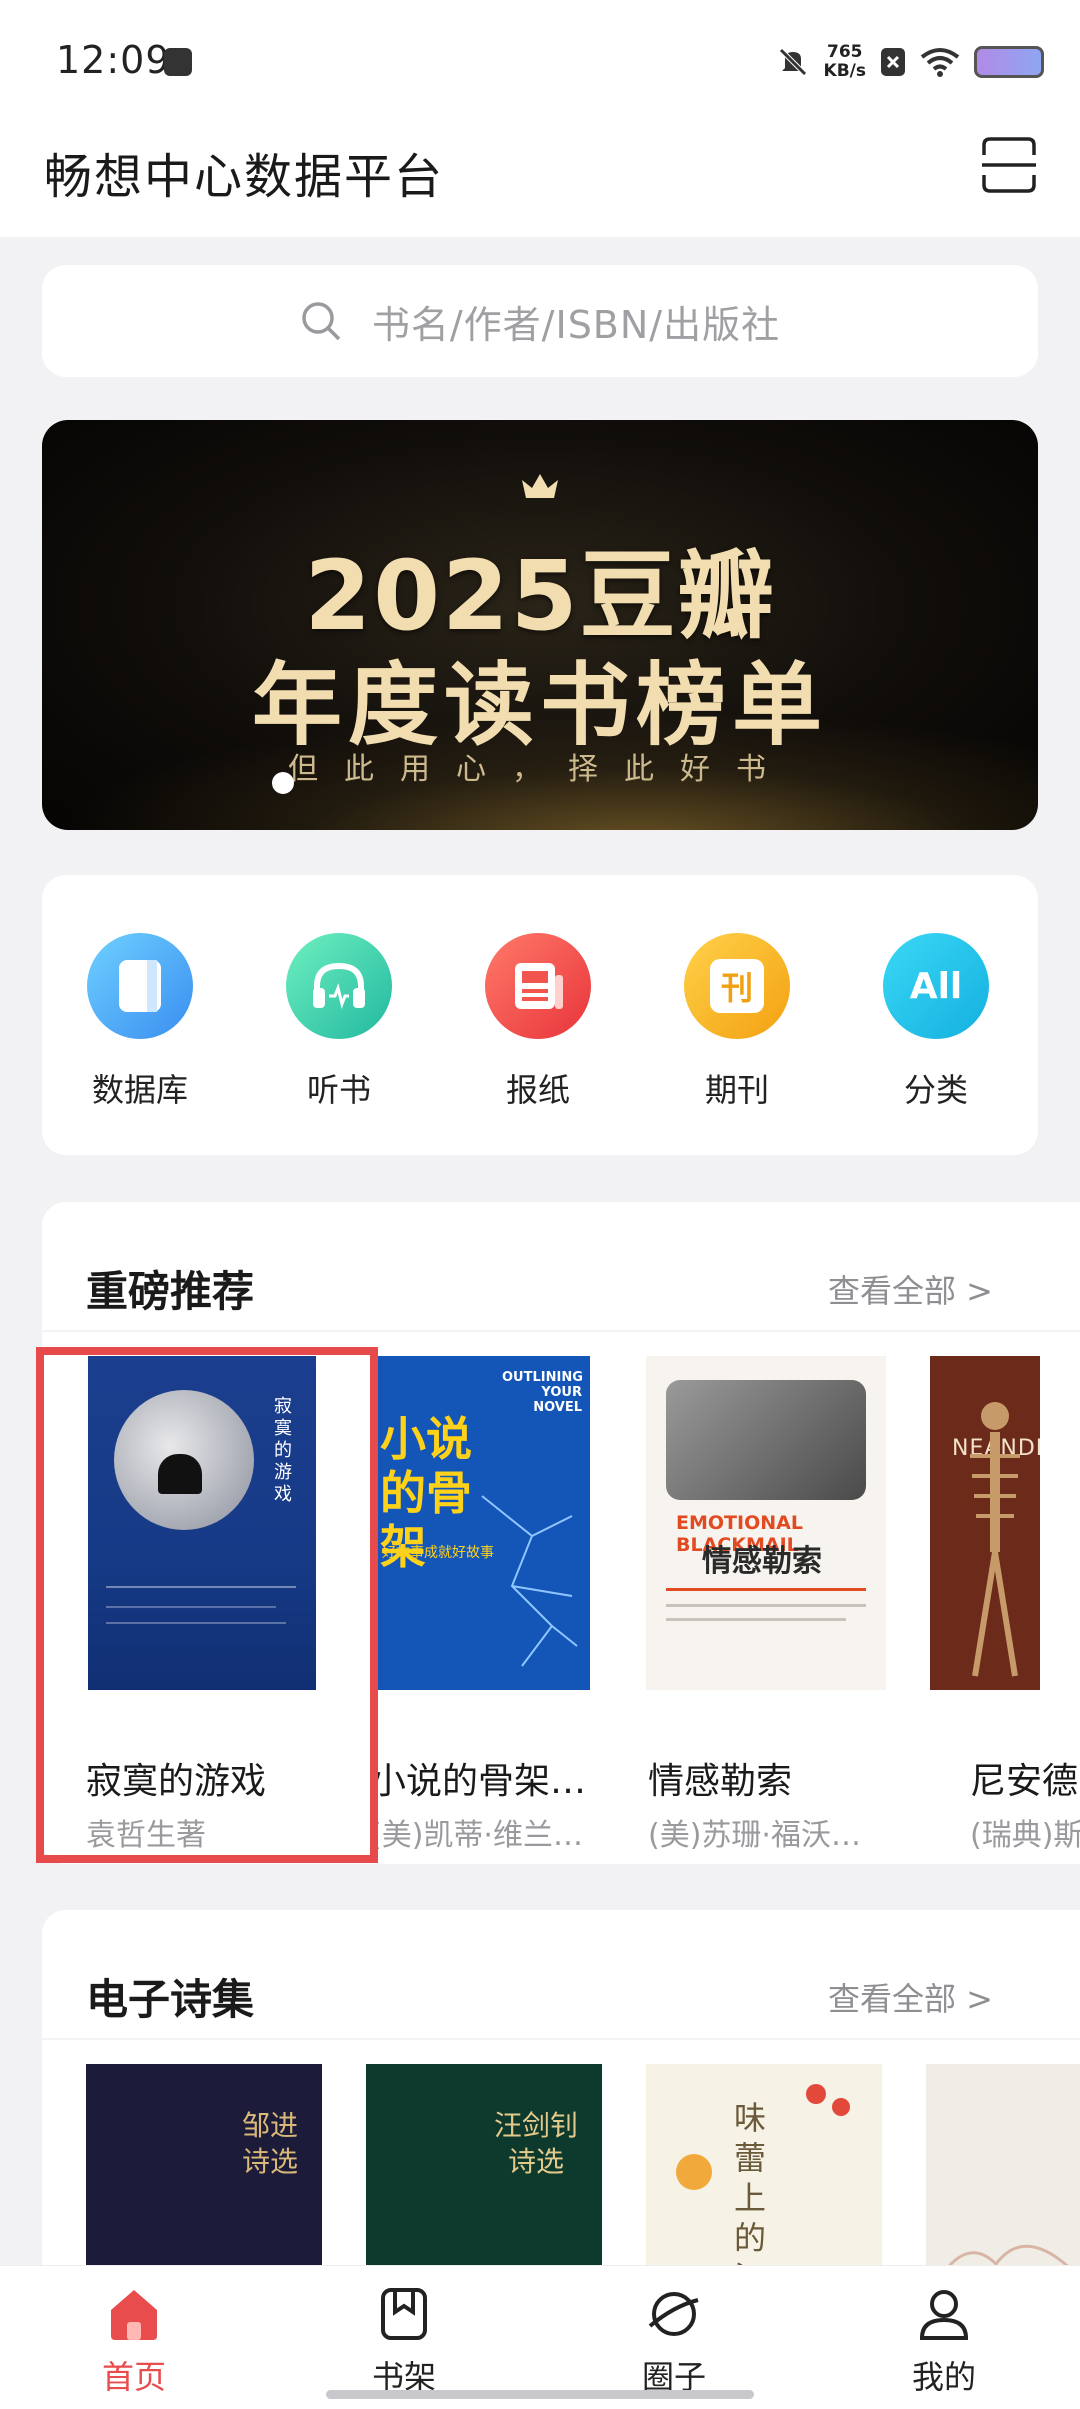  What do you see at coordinates (540, 769) in the screenshot?
I see `banner-subtitle: 但此用心，择此好书` at bounding box center [540, 769].